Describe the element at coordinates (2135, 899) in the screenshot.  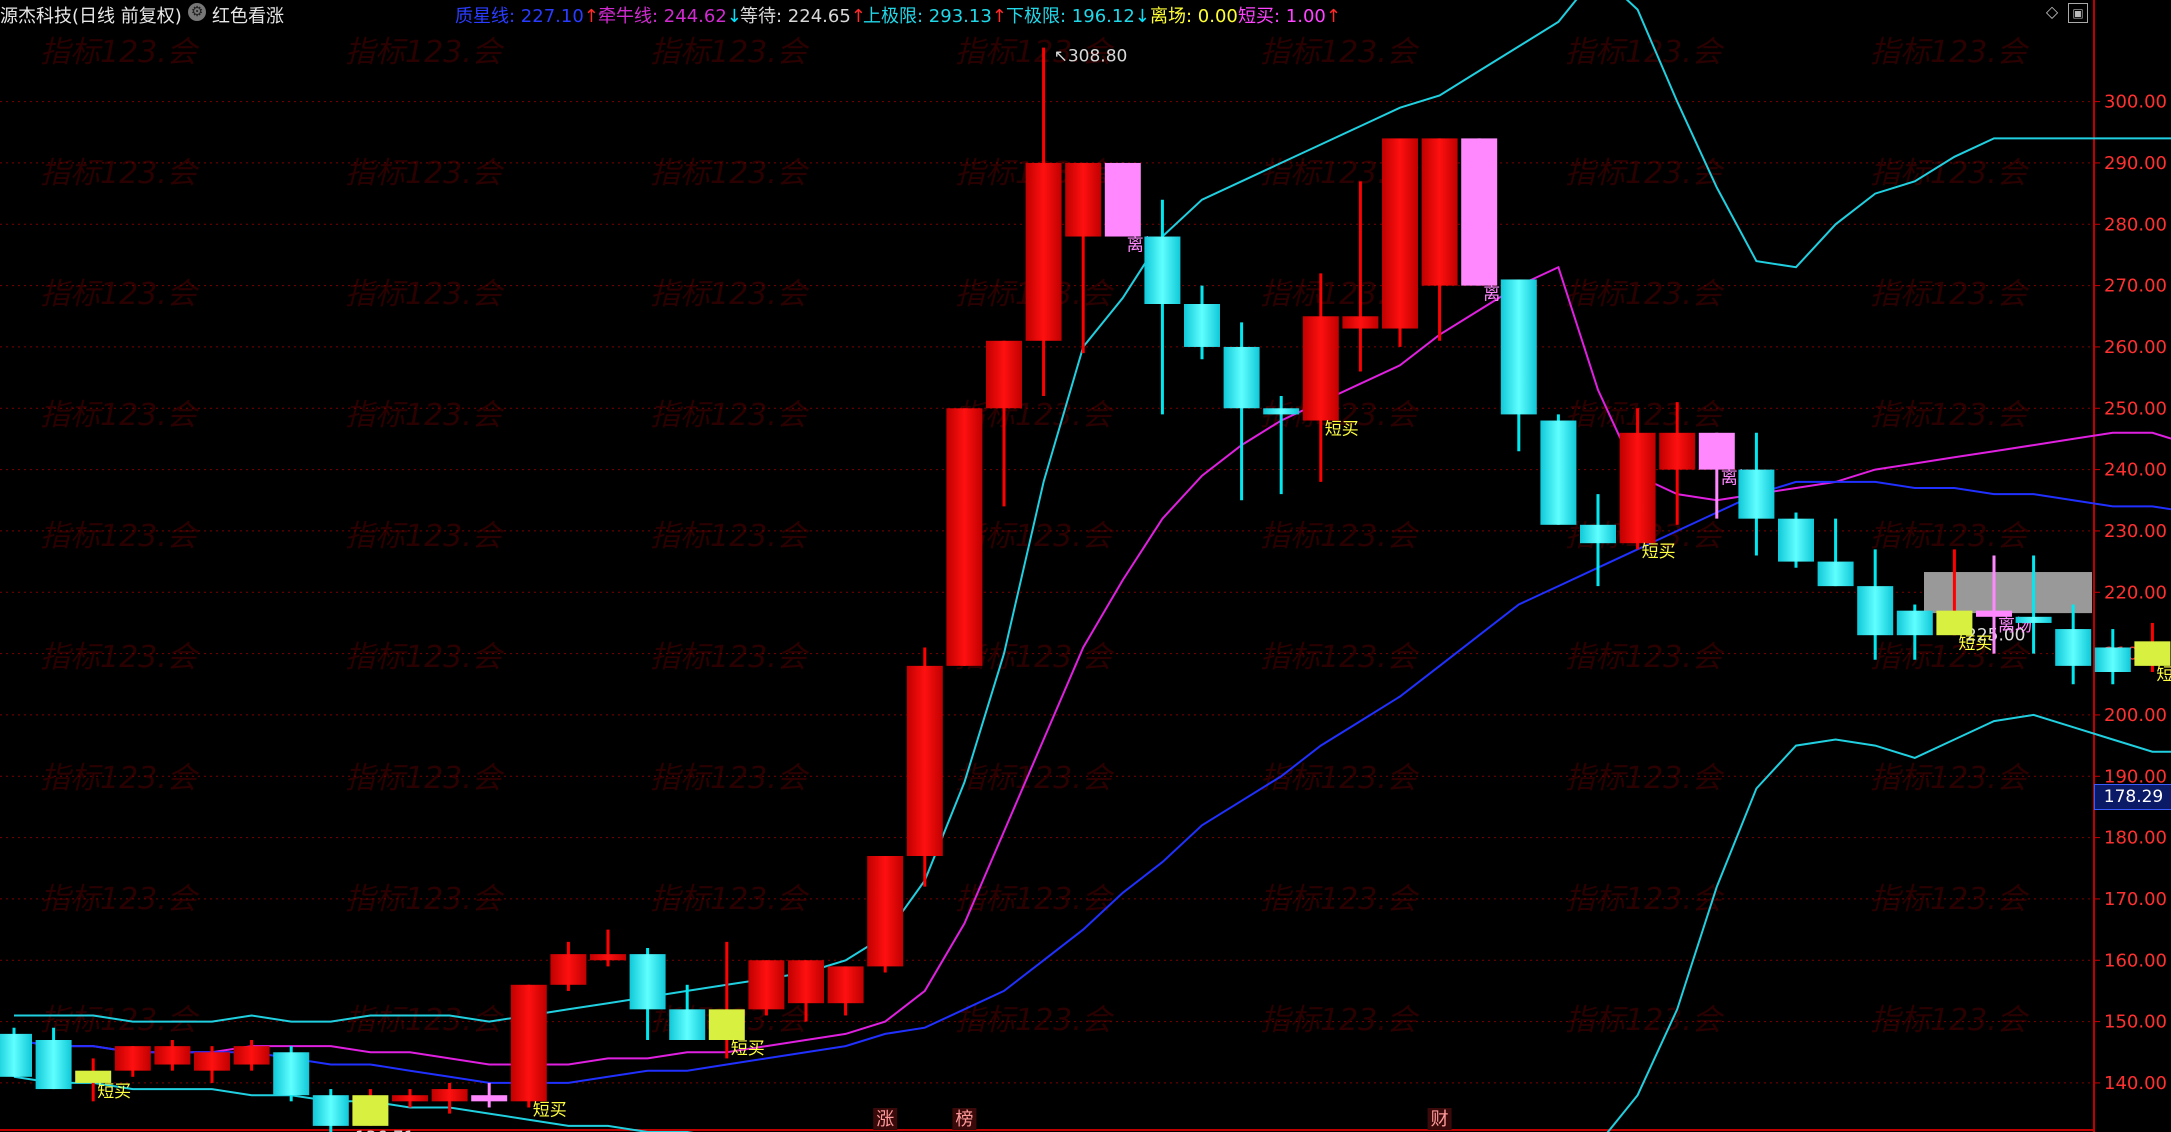
I see `y-tick-label: 170.00` at that location.